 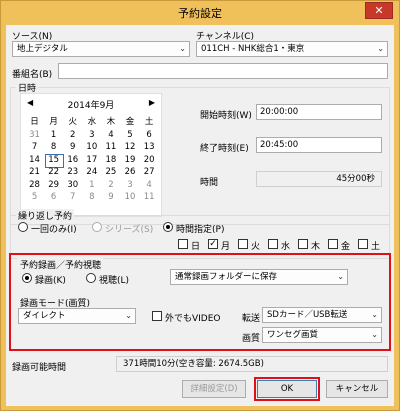 I want to click on record-mode-value: ダイレクト, so click(x=44, y=316).